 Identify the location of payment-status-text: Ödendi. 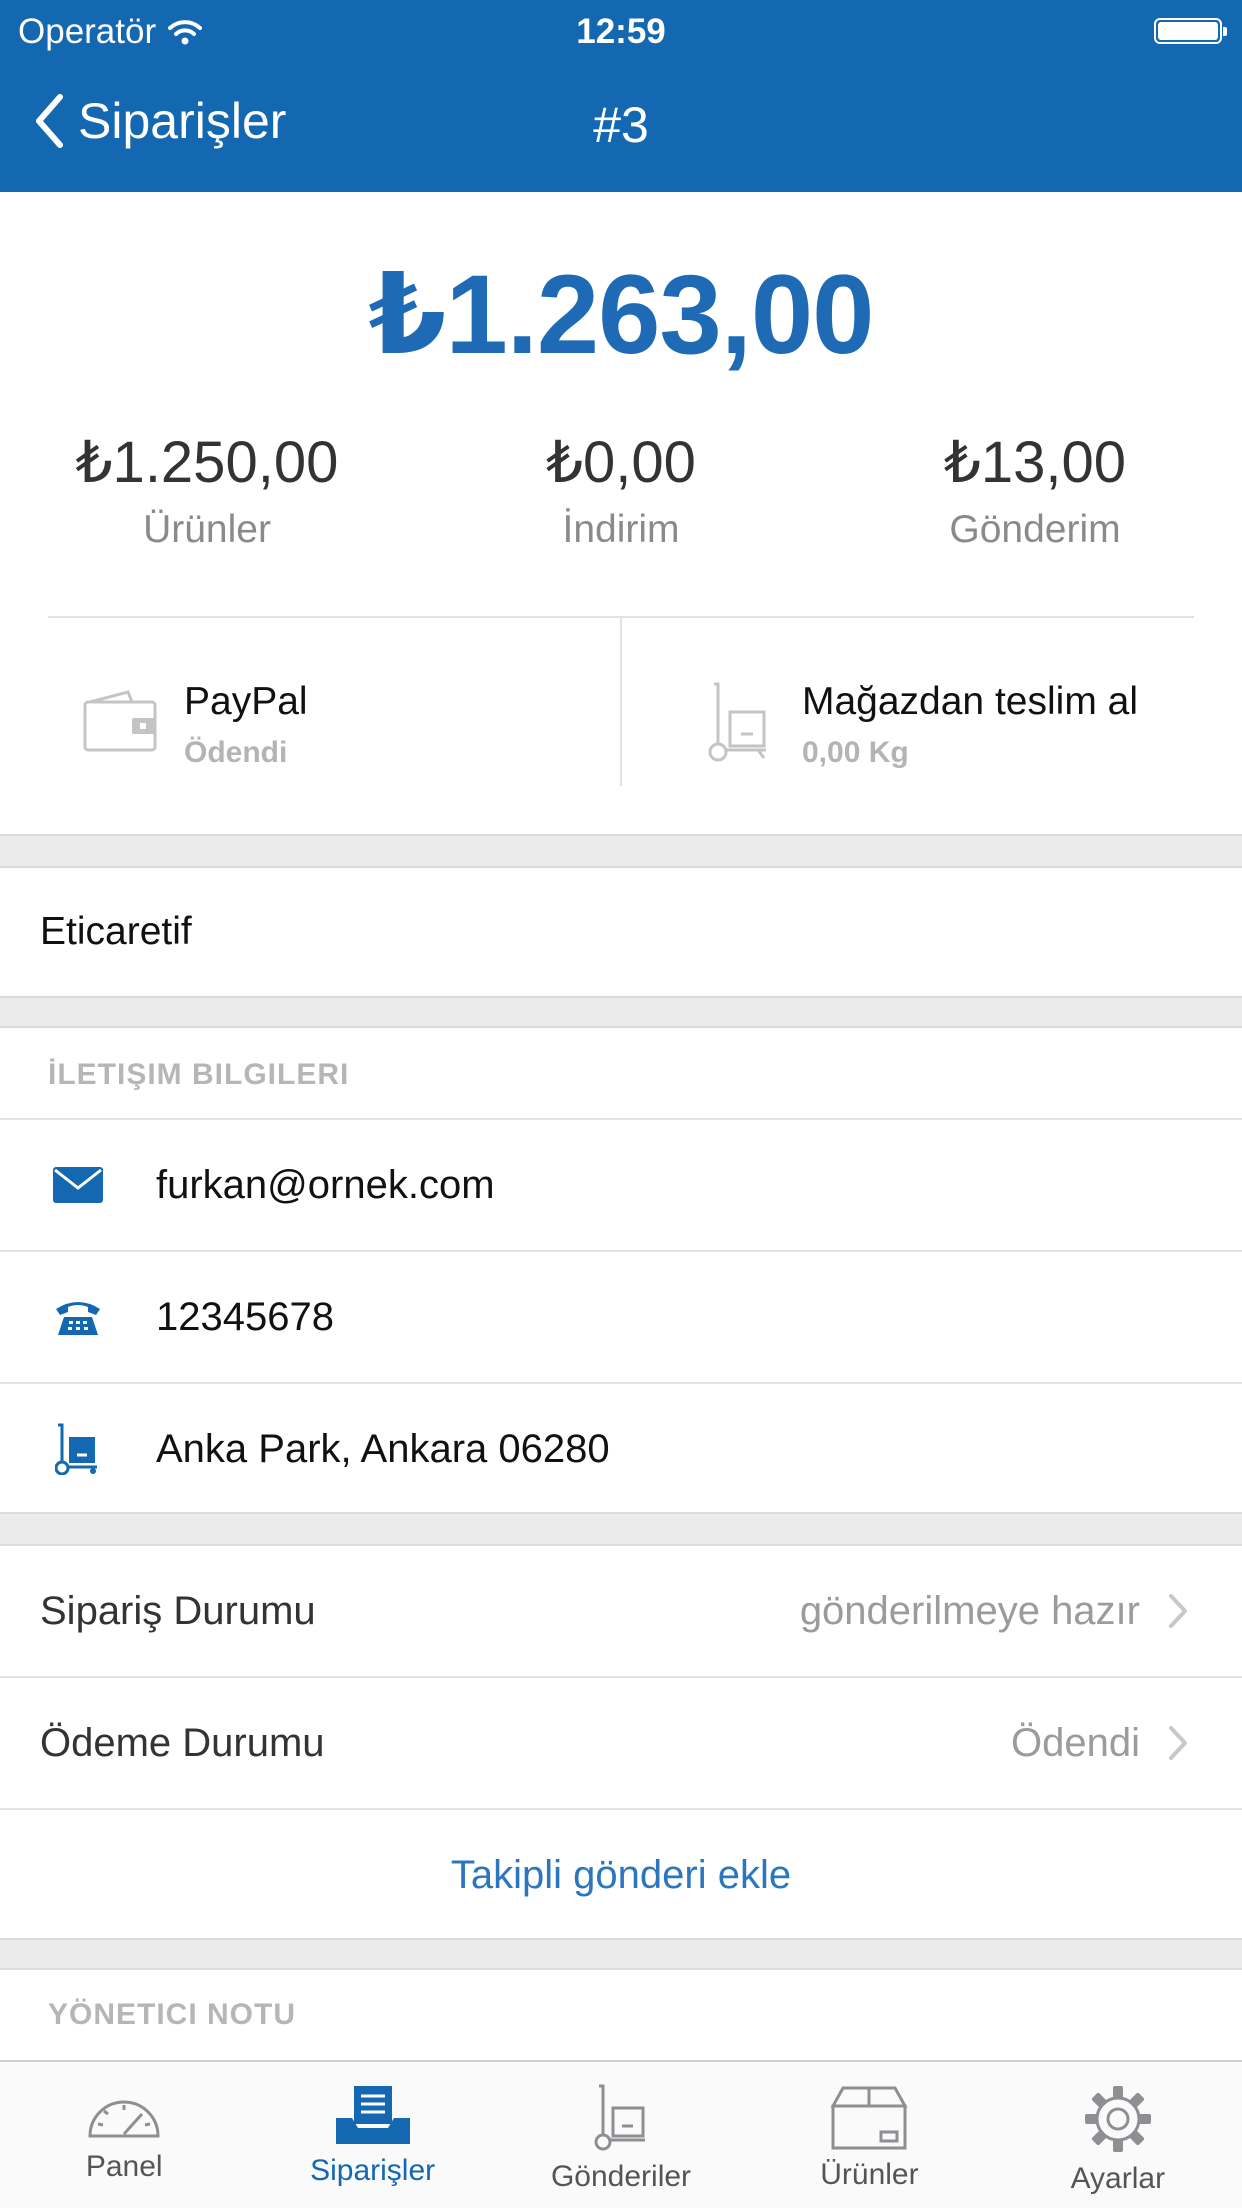
(236, 752).